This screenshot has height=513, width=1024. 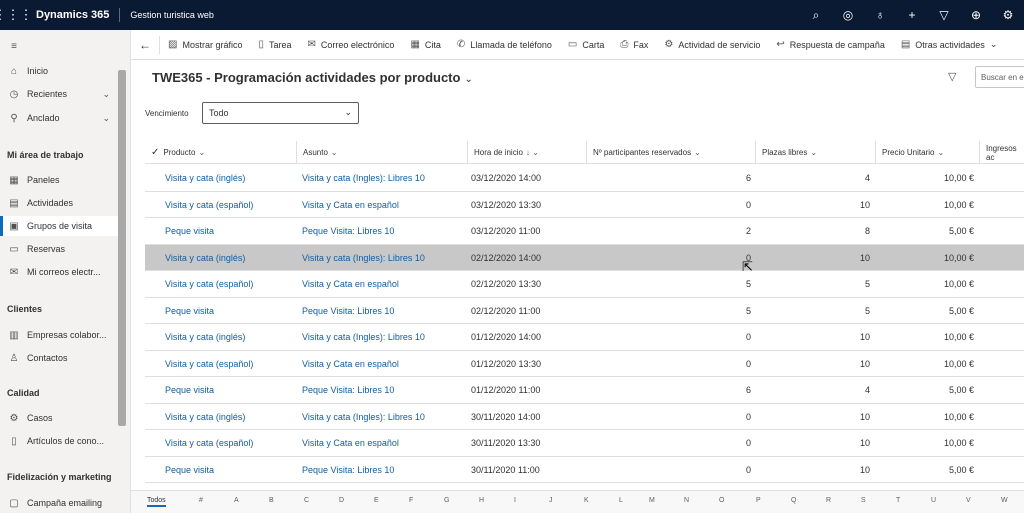 I want to click on column-header-plazas: Plazas libres ⌄, so click(x=815, y=152).